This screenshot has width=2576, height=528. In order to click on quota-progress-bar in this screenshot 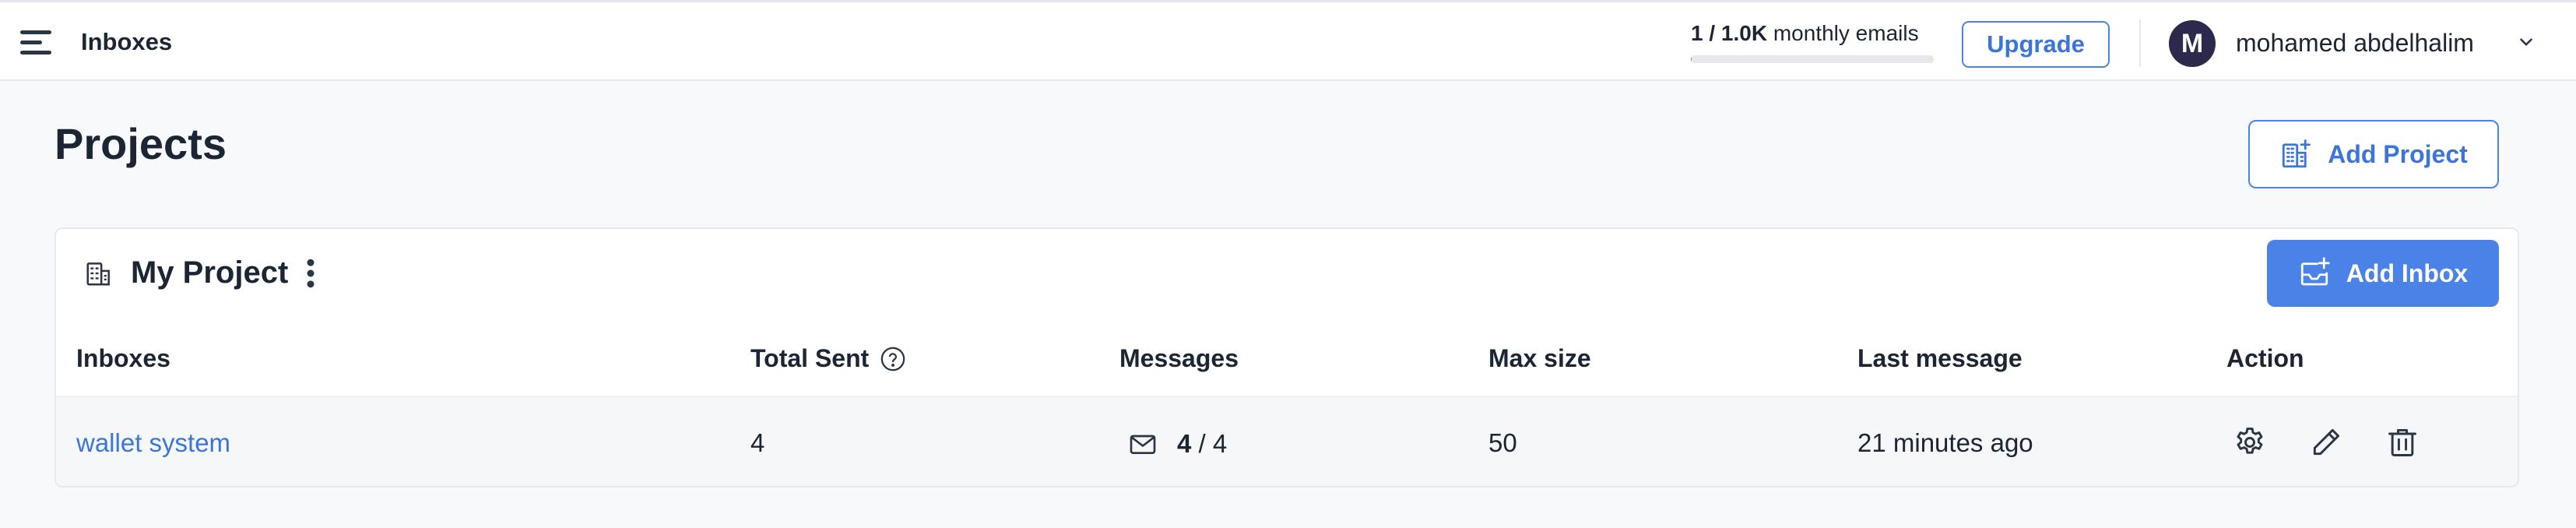, I will do `click(1812, 59)`.